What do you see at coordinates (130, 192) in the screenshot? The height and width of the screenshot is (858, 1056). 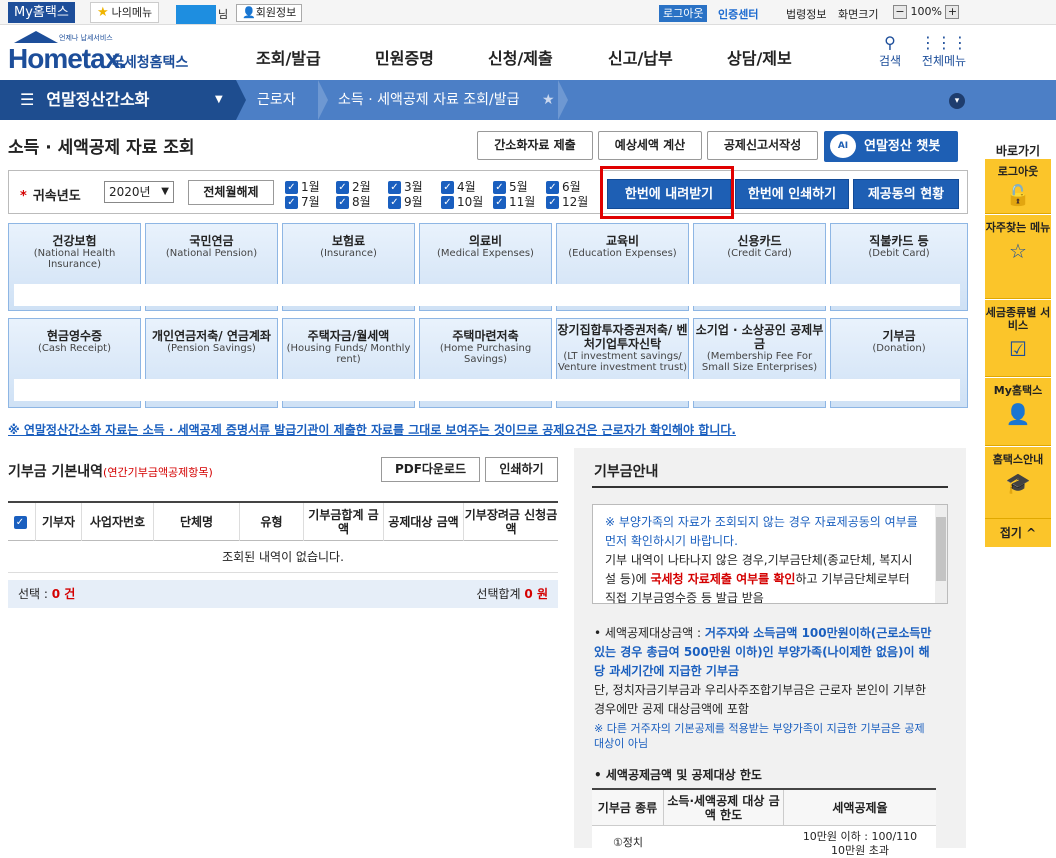 I see `year-select-value: 2020년` at bounding box center [130, 192].